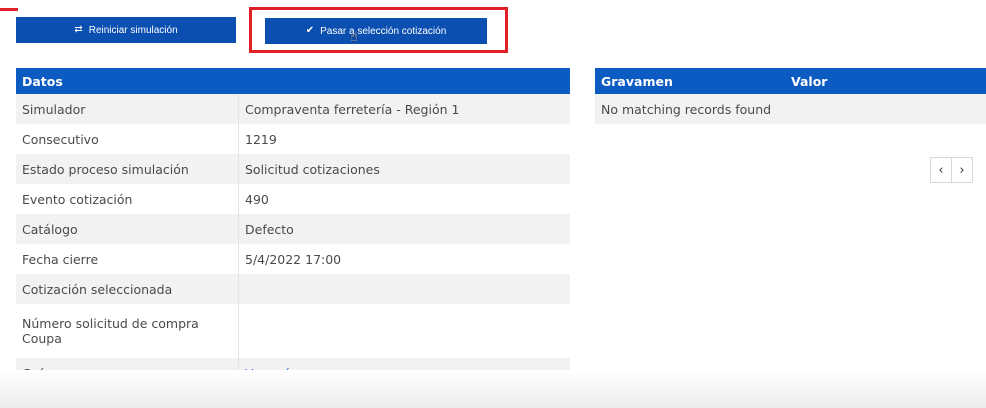 This screenshot has width=986, height=408. Describe the element at coordinates (127, 289) in the screenshot. I see `row-label: Cotización seleccionada` at that location.